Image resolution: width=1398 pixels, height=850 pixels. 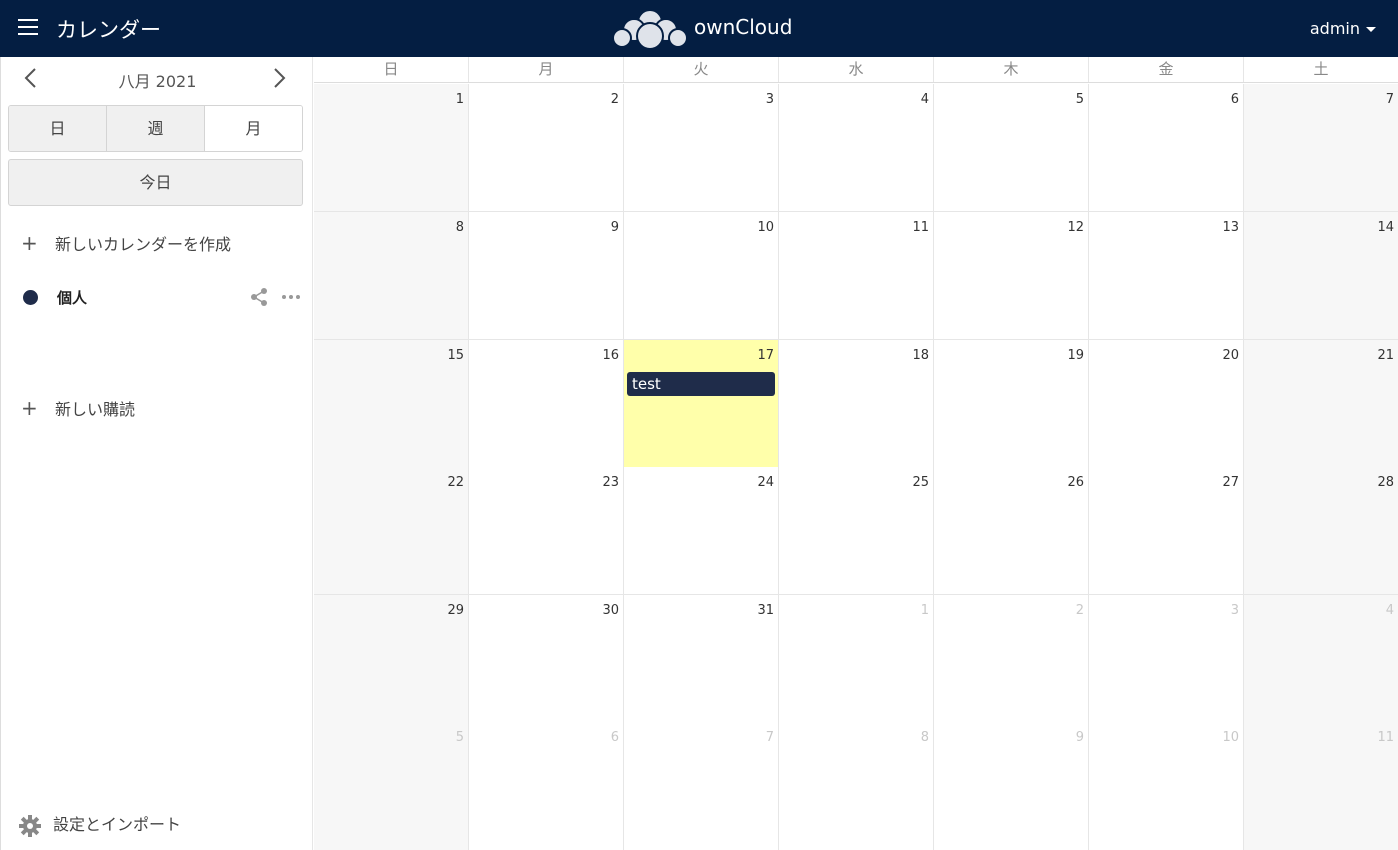 I want to click on day-cell: 27, so click(x=1166, y=530).